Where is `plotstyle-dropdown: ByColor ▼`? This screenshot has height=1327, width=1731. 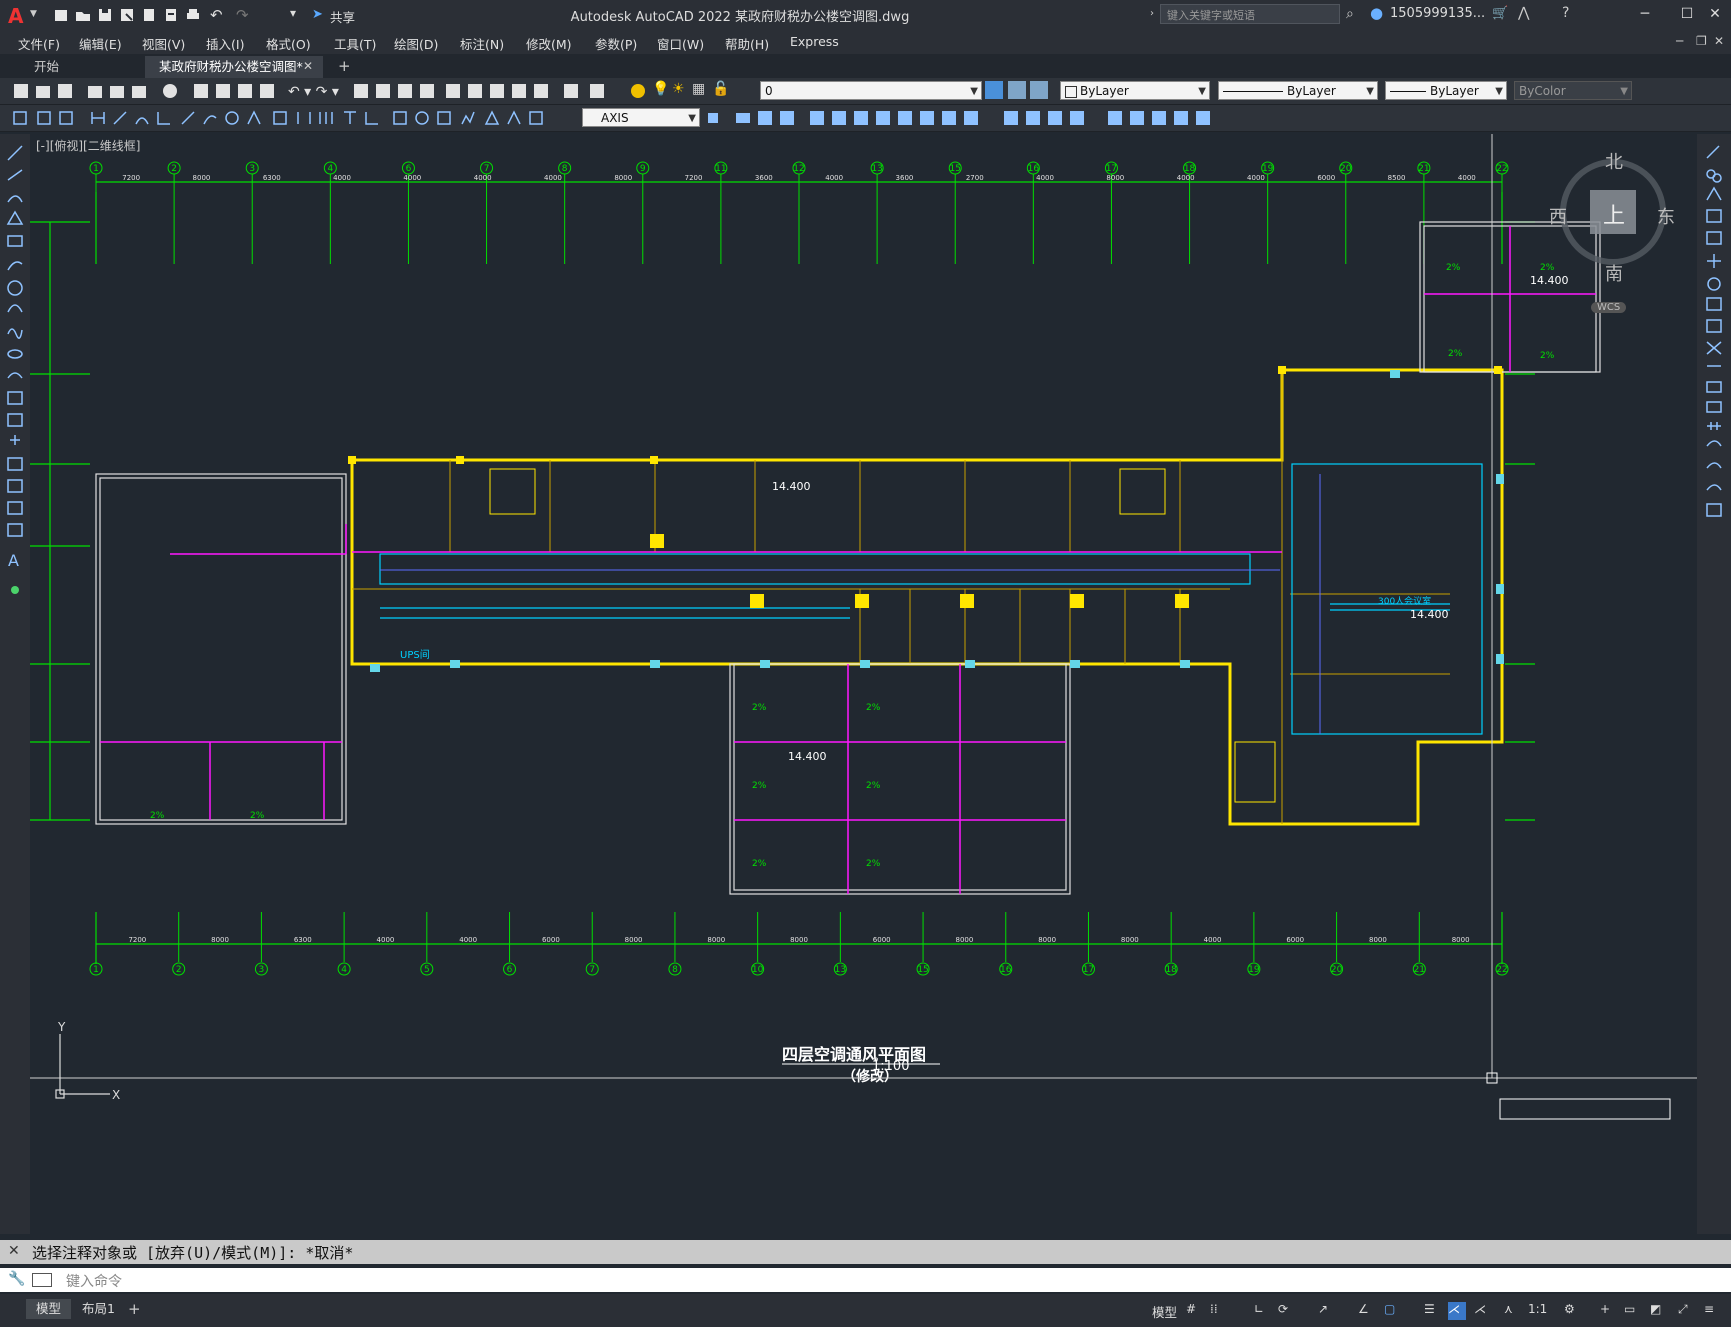
plotstyle-dropdown: ByColor ▼ is located at coordinates (1573, 90).